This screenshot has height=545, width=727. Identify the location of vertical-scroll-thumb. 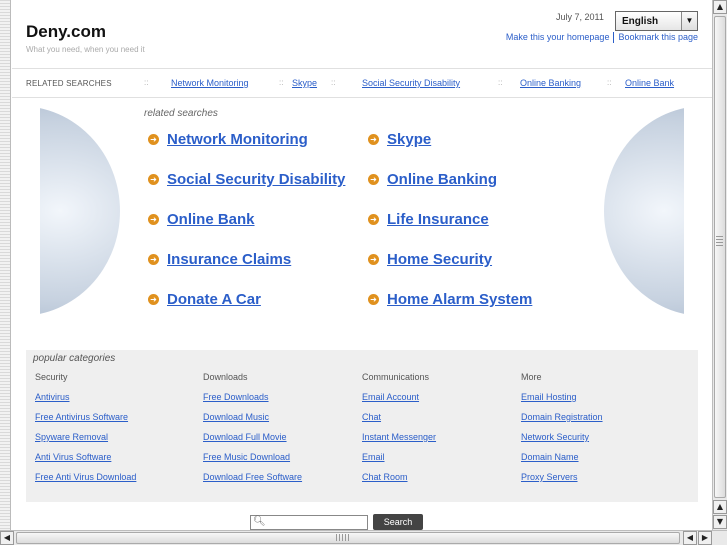
(720, 257).